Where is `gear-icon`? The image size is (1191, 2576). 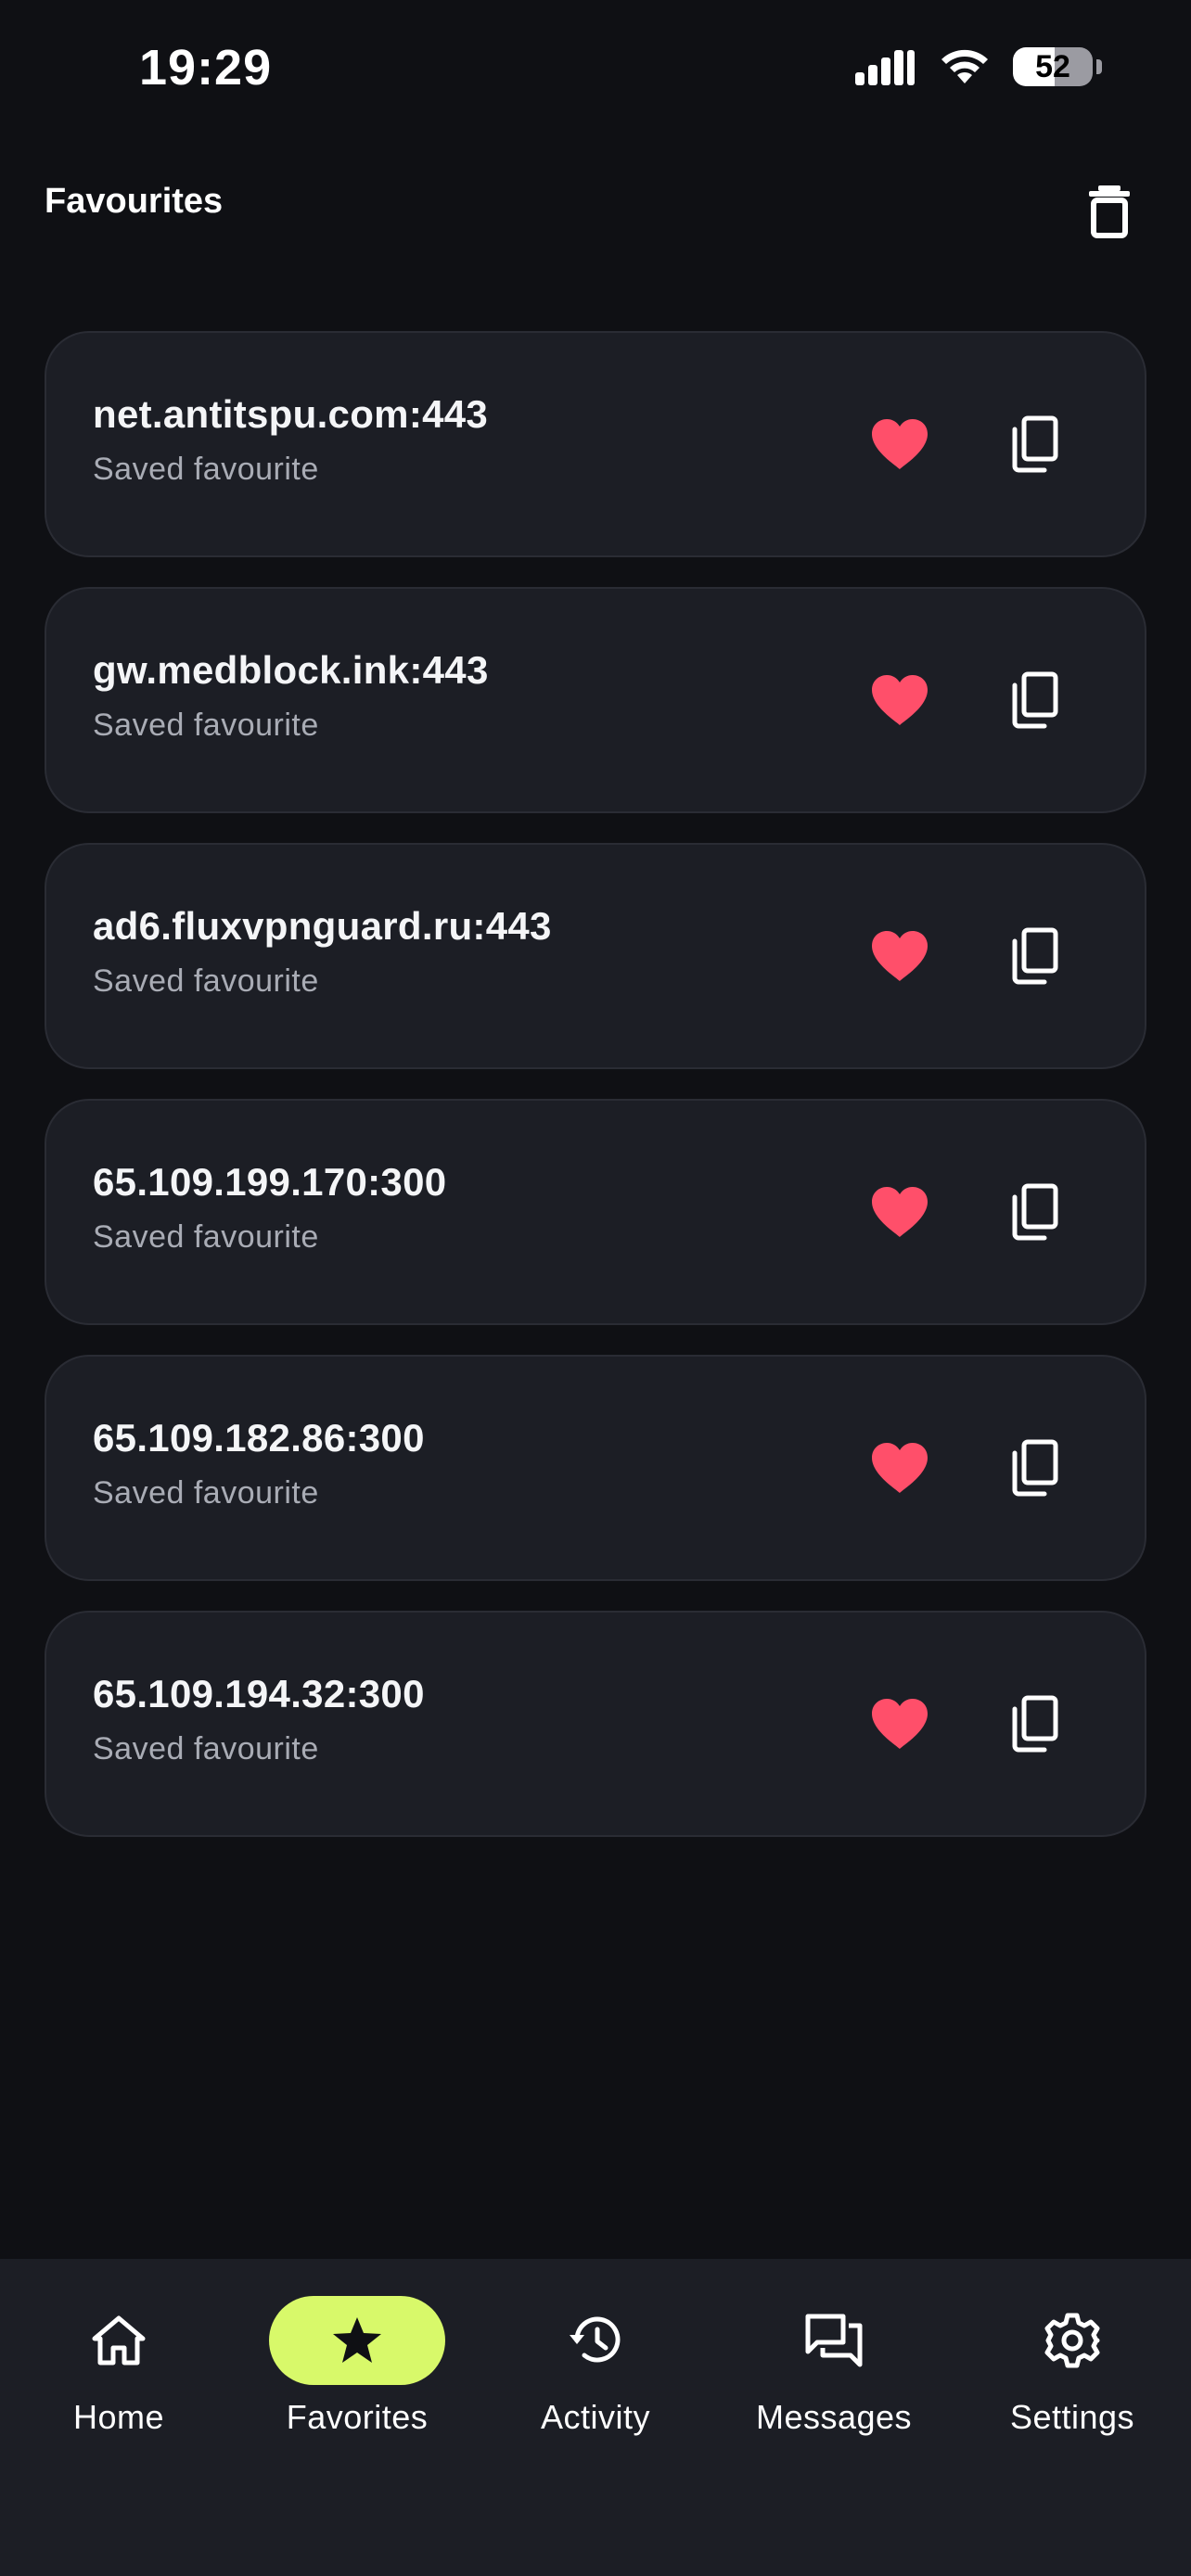
gear-icon is located at coordinates (1072, 2340).